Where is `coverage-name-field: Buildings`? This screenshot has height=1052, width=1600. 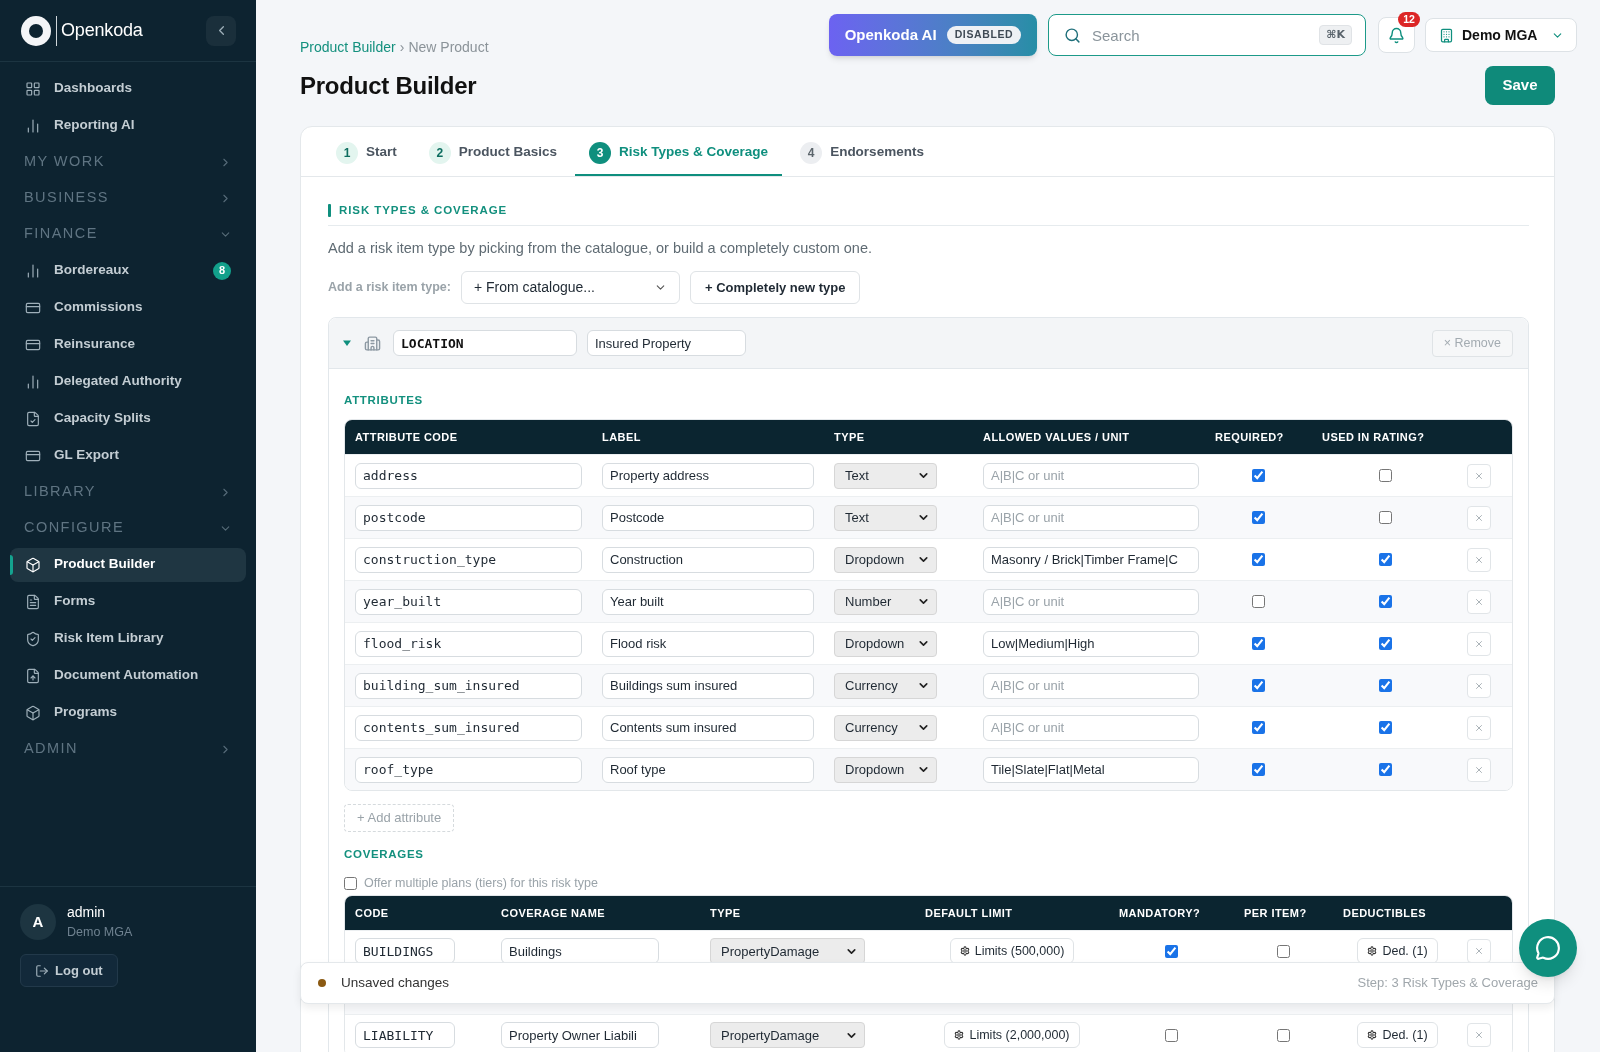 coverage-name-field: Buildings is located at coordinates (580, 951).